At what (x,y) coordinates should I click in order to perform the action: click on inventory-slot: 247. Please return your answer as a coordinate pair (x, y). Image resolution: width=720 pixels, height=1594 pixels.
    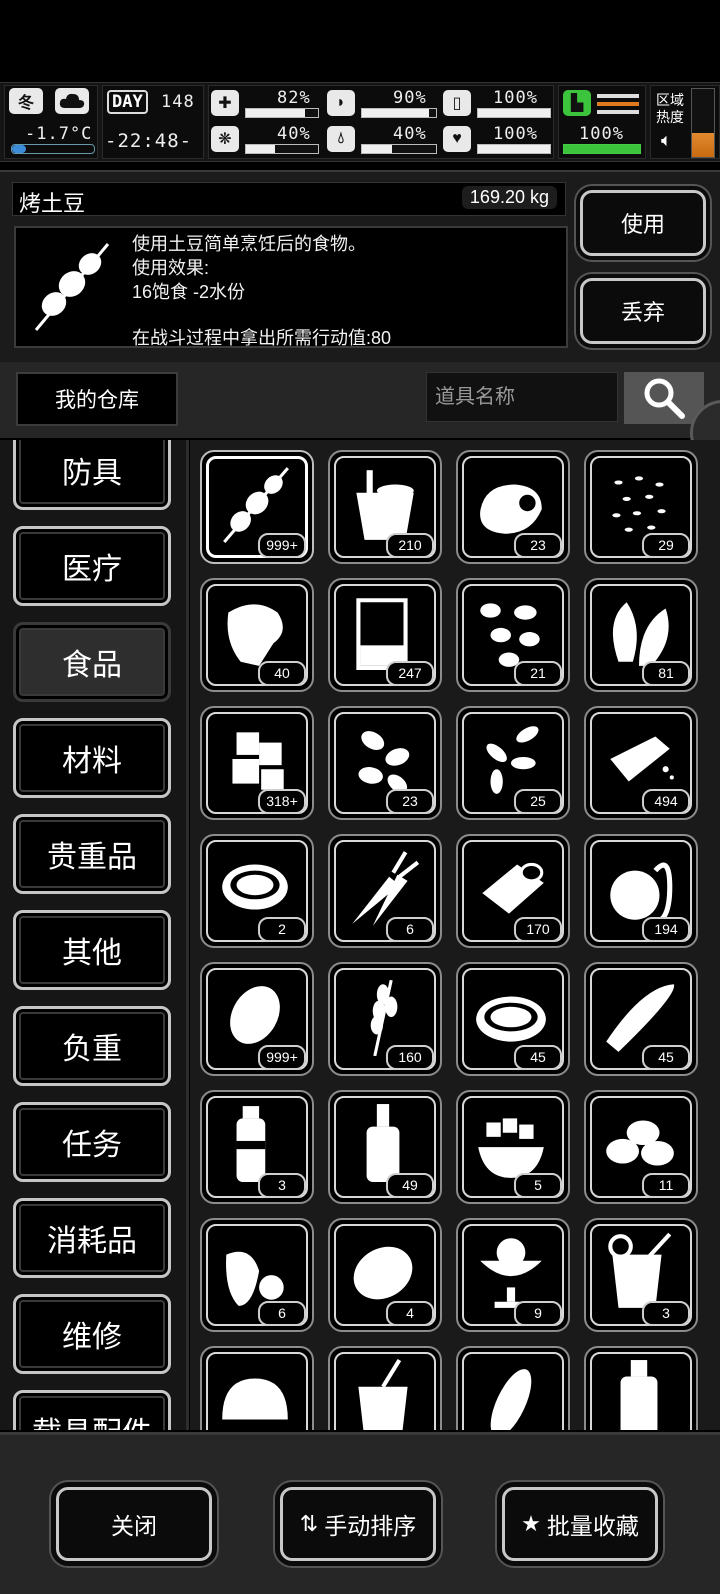
    Looking at the image, I should click on (385, 635).